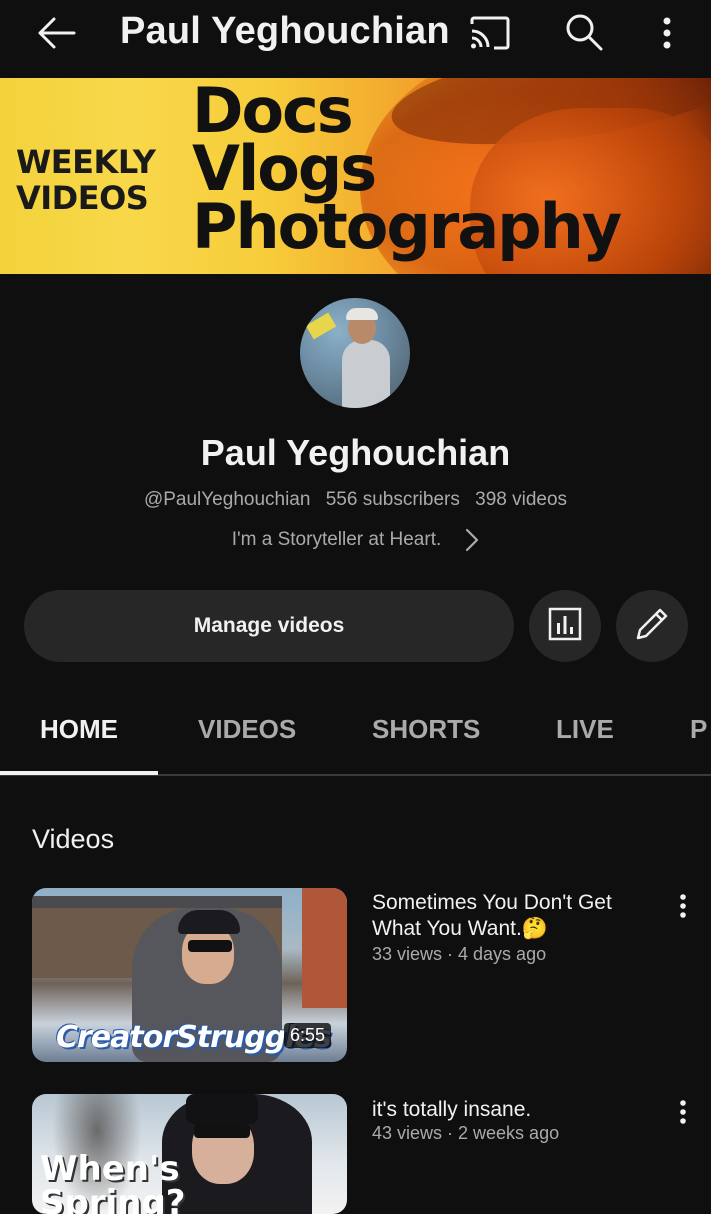  Describe the element at coordinates (307, 1035) in the screenshot. I see `video-duration: 6:55` at that location.